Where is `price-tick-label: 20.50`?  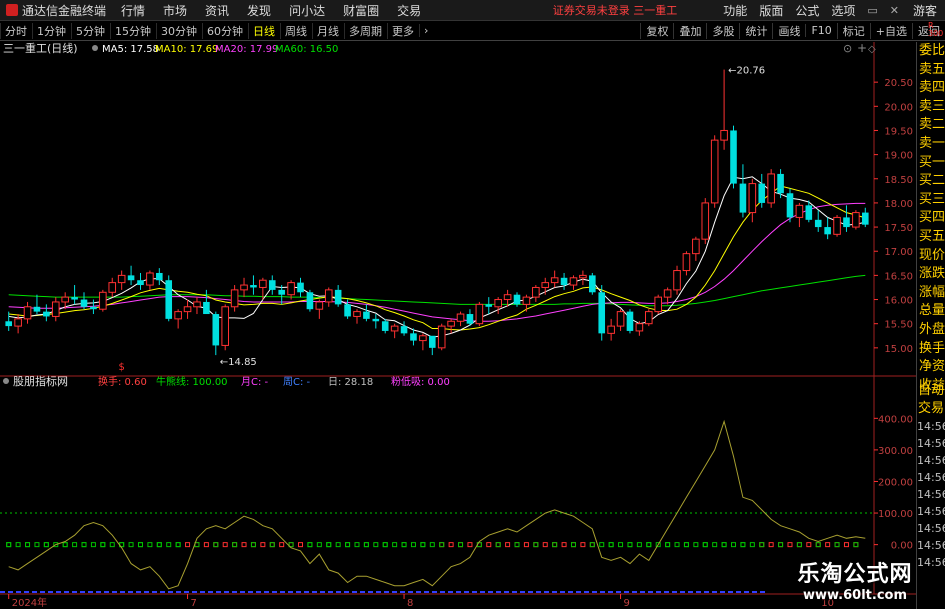 price-tick-label: 20.50 is located at coordinates (898, 83).